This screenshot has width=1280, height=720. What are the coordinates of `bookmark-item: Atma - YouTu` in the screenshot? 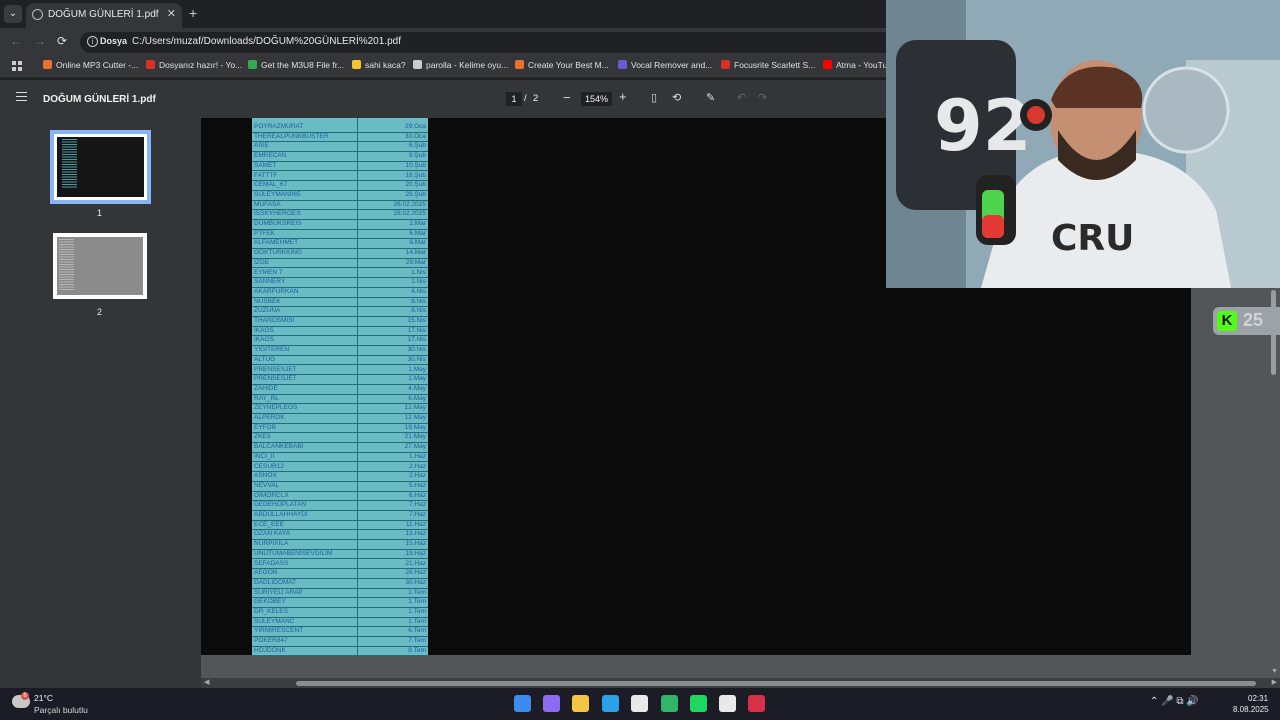 It's located at (855, 67).